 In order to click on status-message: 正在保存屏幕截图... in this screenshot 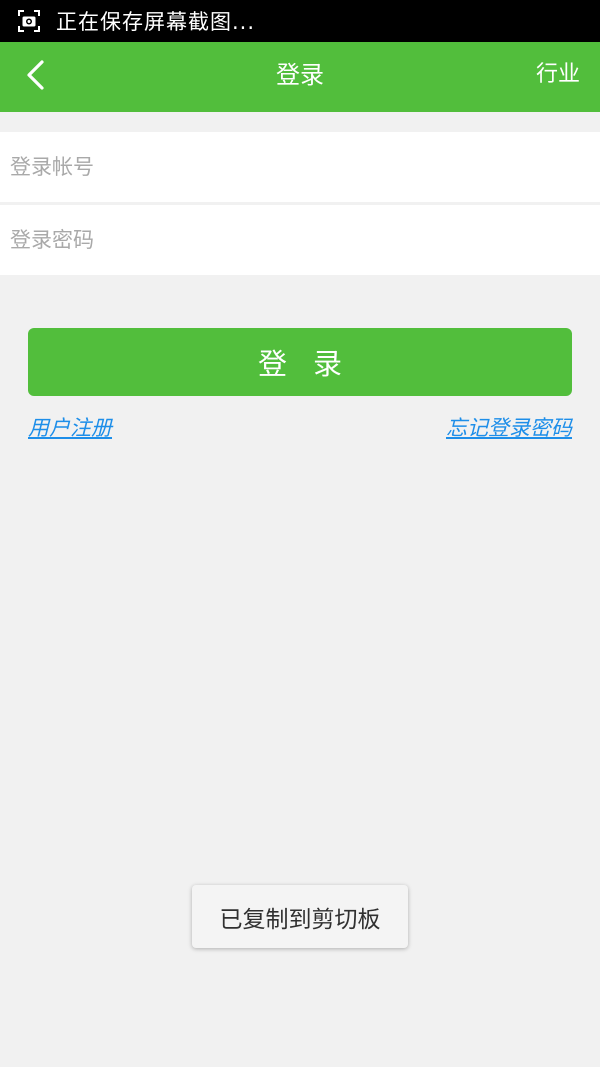, I will do `click(156, 22)`.